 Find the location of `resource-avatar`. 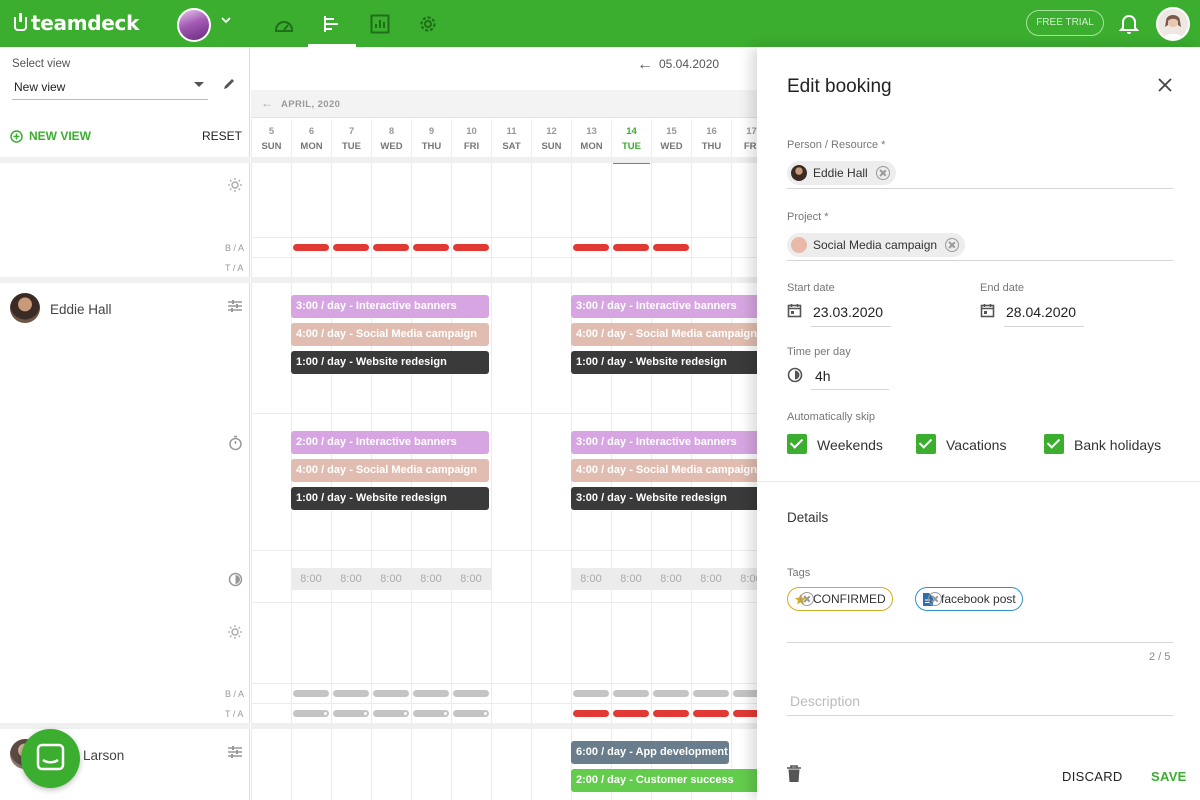

resource-avatar is located at coordinates (25, 308).